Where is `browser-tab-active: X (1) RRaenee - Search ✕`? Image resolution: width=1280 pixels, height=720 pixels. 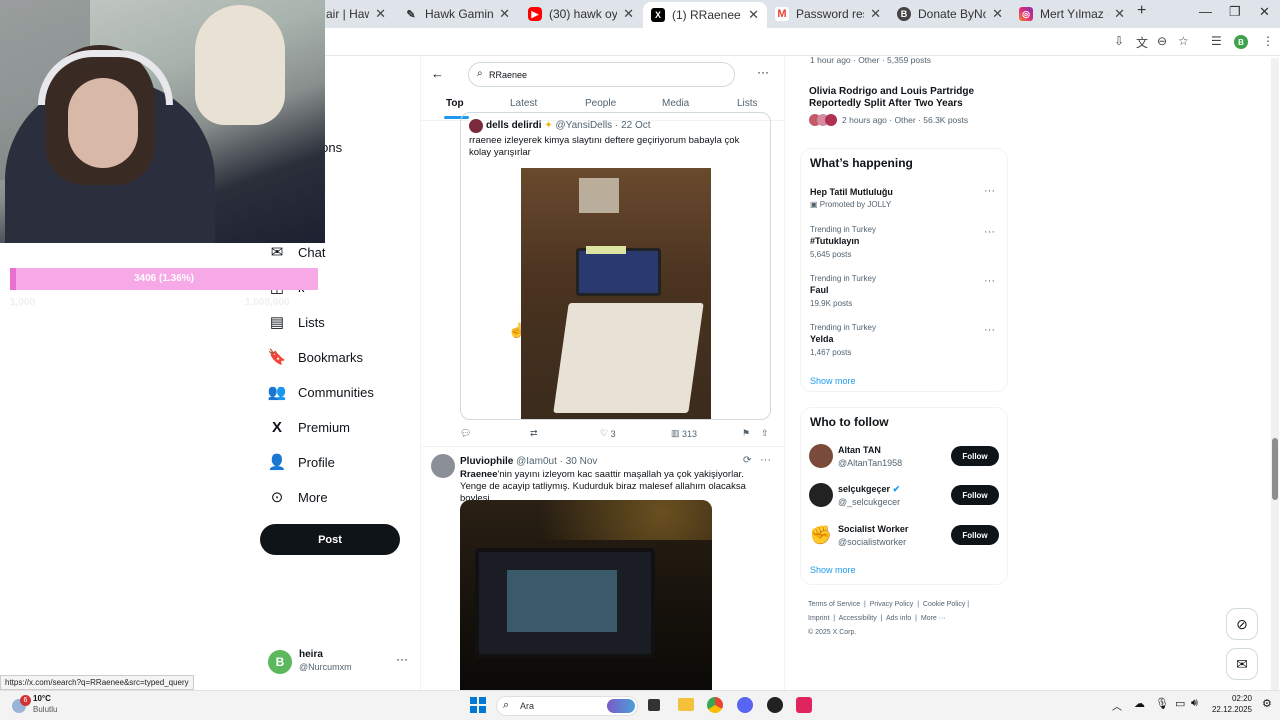
browser-tab-active: X (1) RRaenee - Search ✕ is located at coordinates (705, 15).